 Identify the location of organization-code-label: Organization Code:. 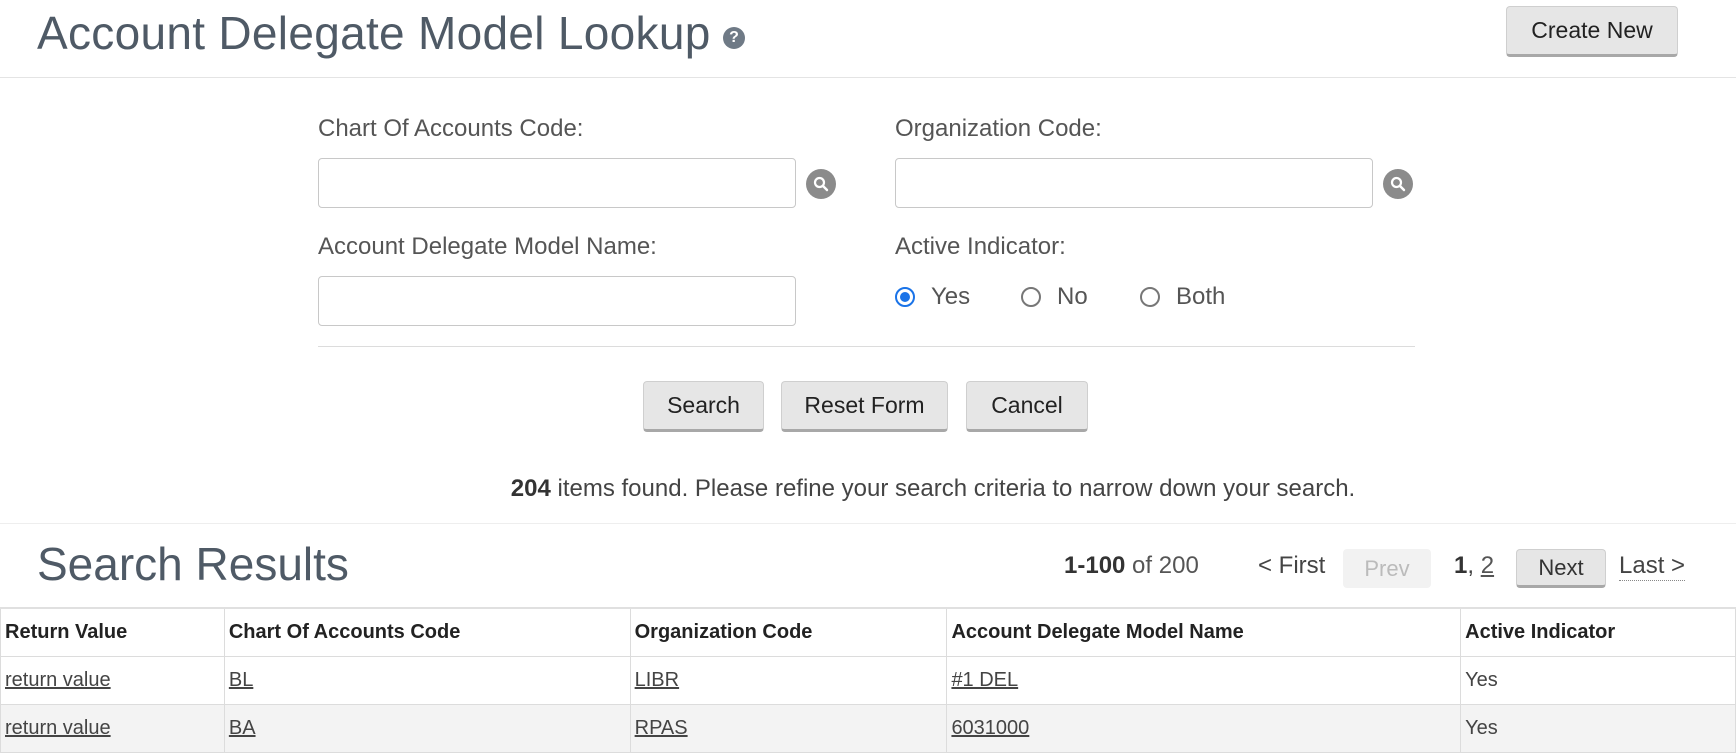
(998, 128).